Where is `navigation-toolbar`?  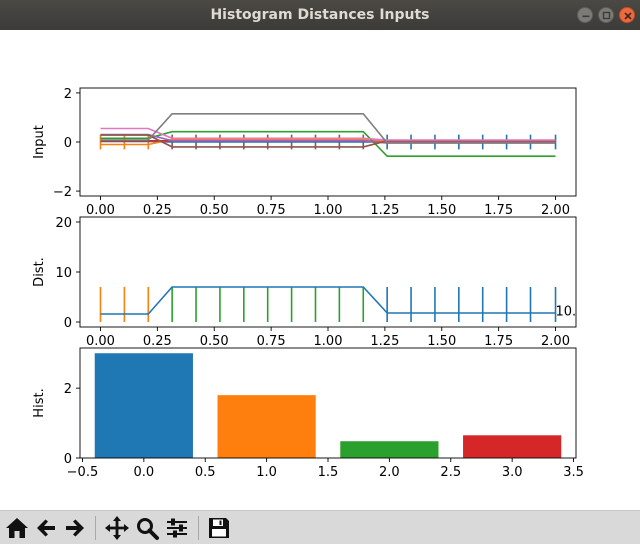
navigation-toolbar is located at coordinates (320, 527).